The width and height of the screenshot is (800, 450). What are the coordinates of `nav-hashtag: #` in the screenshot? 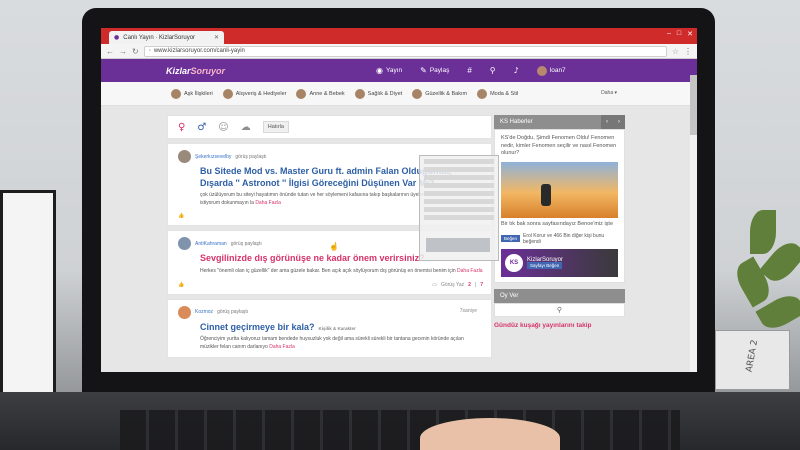 It's located at (469, 70).